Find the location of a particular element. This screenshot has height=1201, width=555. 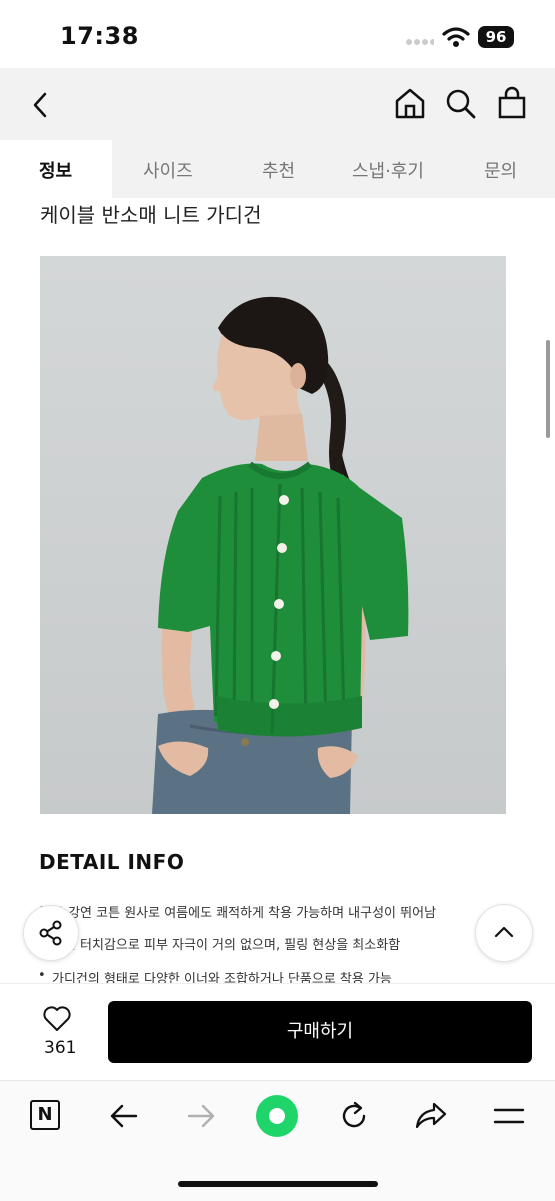

tab-recommend: 추천 is located at coordinates (278, 170).